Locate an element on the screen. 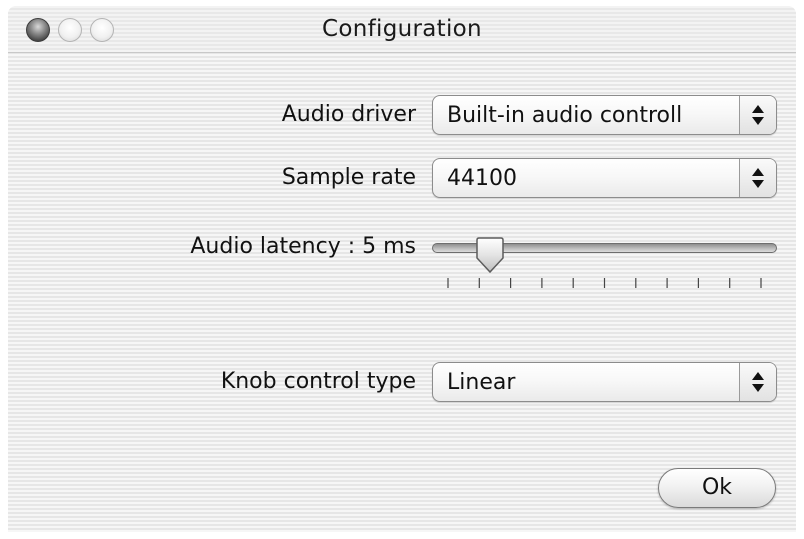 The width and height of the screenshot is (804, 539). audio-latency-ticks is located at coordinates (604, 283).